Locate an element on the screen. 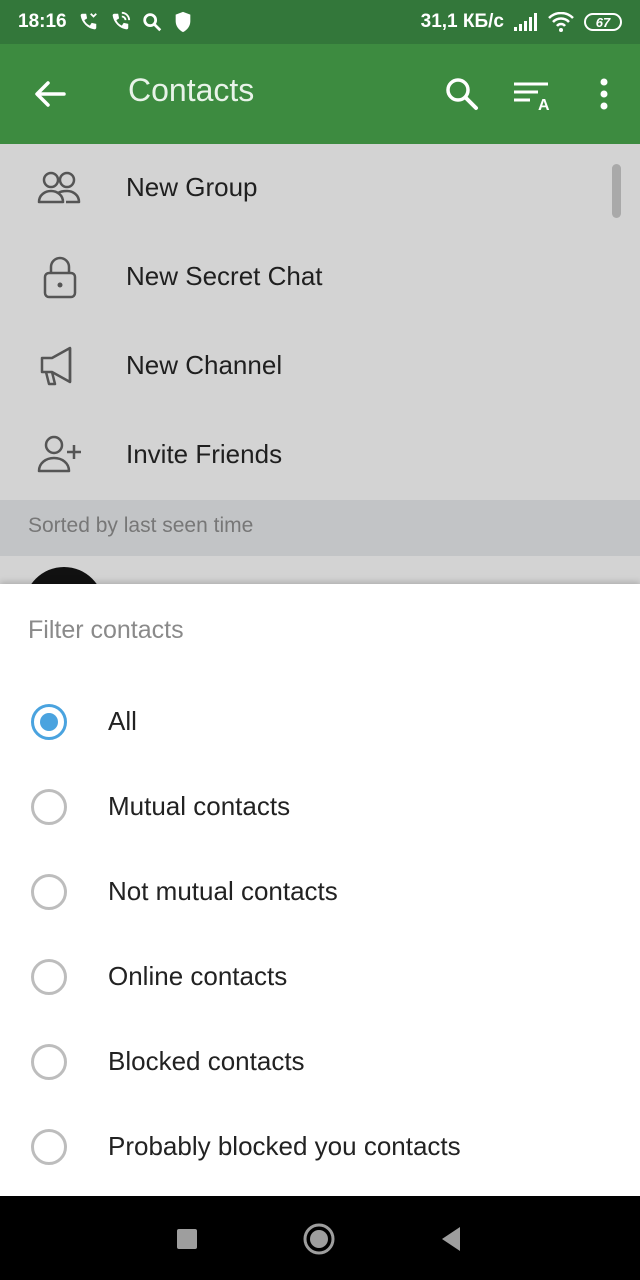  more-vert-icon is located at coordinates (604, 94).